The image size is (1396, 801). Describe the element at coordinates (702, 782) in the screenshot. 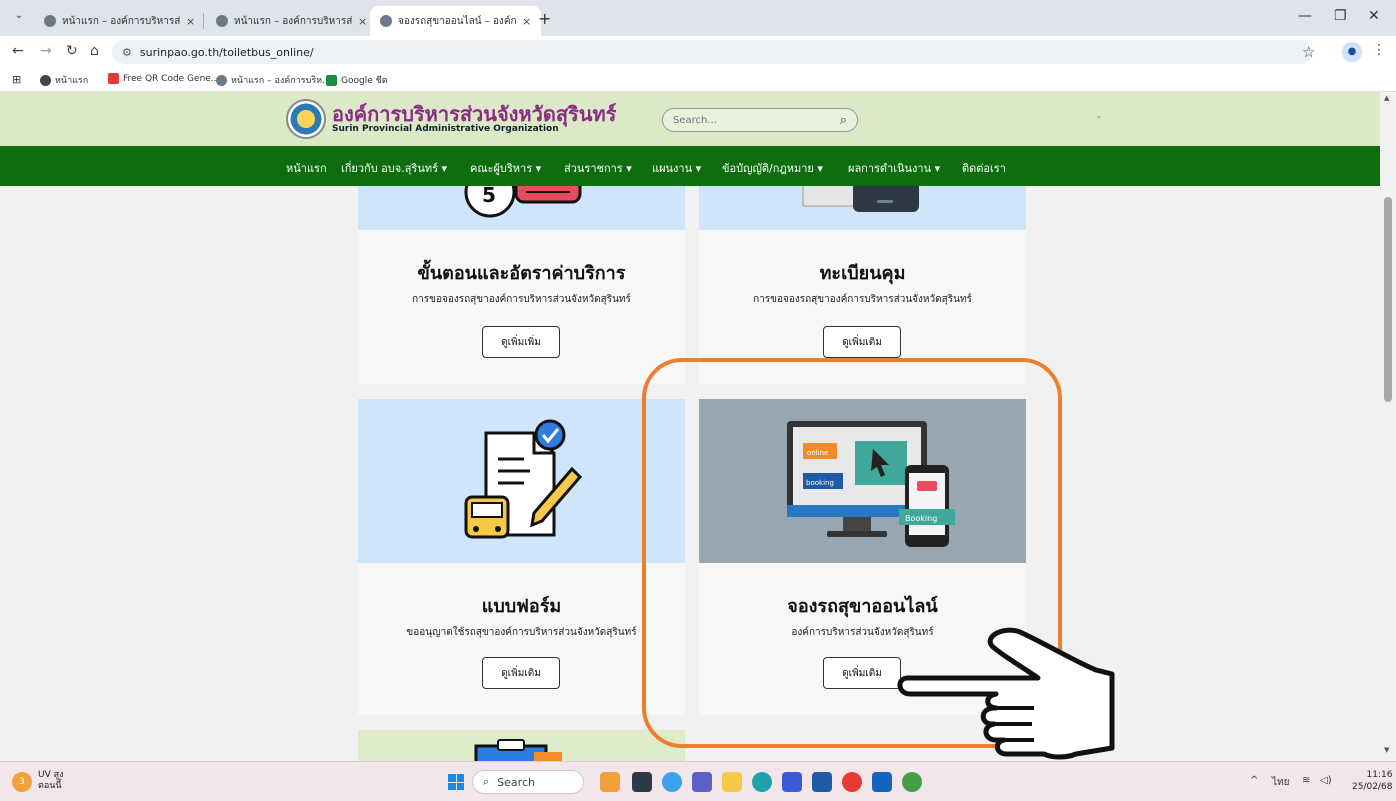

I see `taskbar-app-teams-icon` at that location.